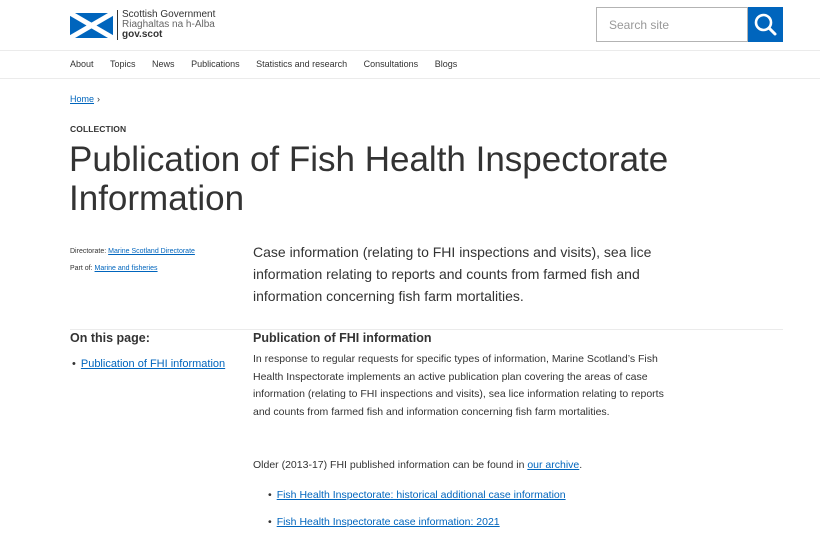 The image size is (820, 543). I want to click on on-this-page-list: Publication of FHI information, so click(148, 364).